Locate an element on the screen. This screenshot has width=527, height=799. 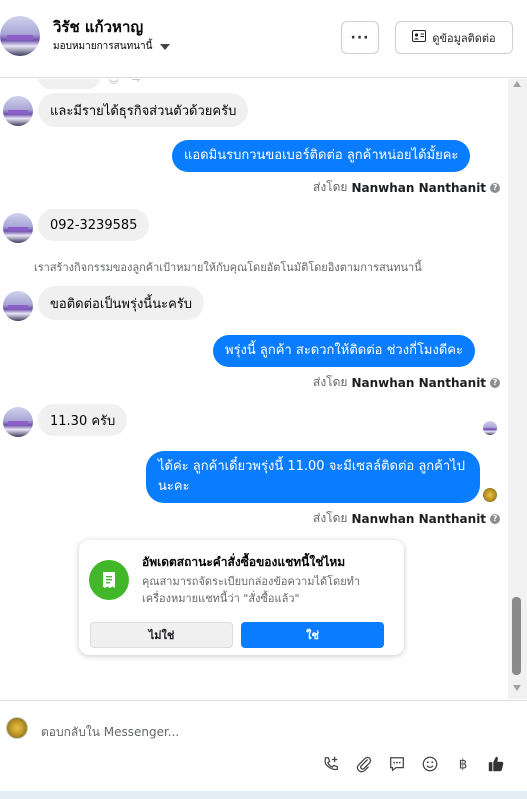
assign-label: มอบหมายการสนทนานี้ is located at coordinates (103, 46).